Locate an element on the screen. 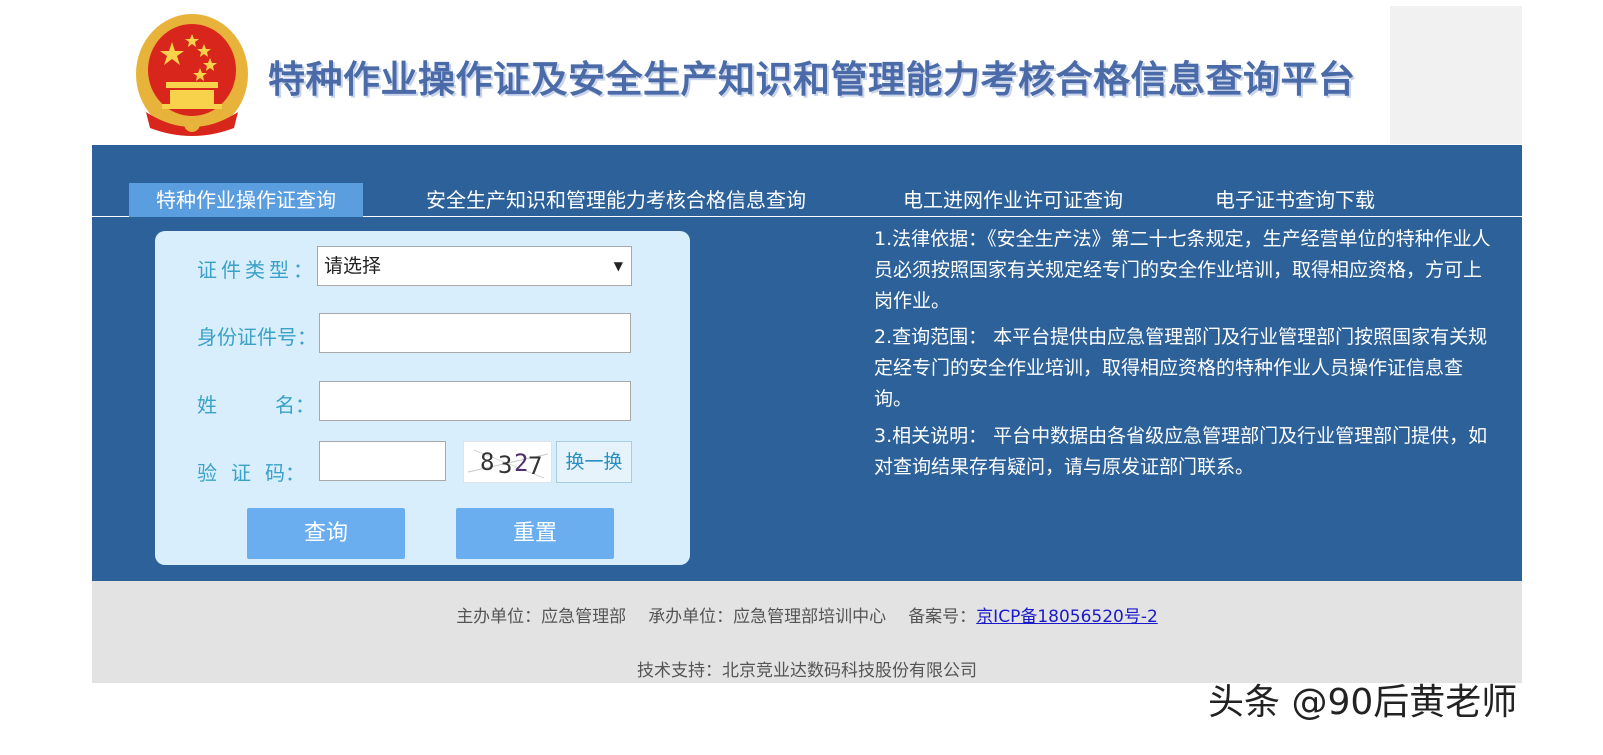 The width and height of the screenshot is (1603, 755). name-label: 姓 名： is located at coordinates (256, 403).